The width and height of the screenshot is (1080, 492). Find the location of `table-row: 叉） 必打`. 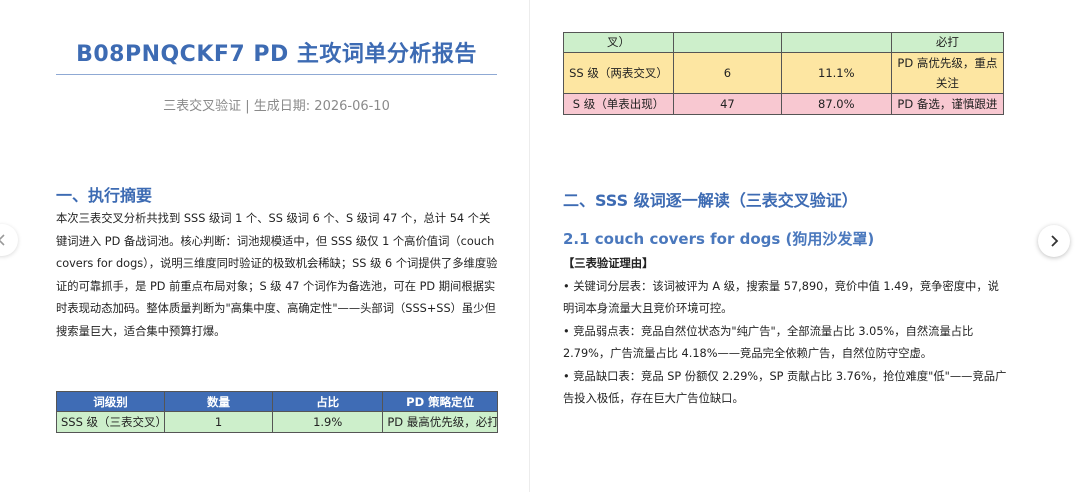

table-row: 叉） 必打 is located at coordinates (784, 42).